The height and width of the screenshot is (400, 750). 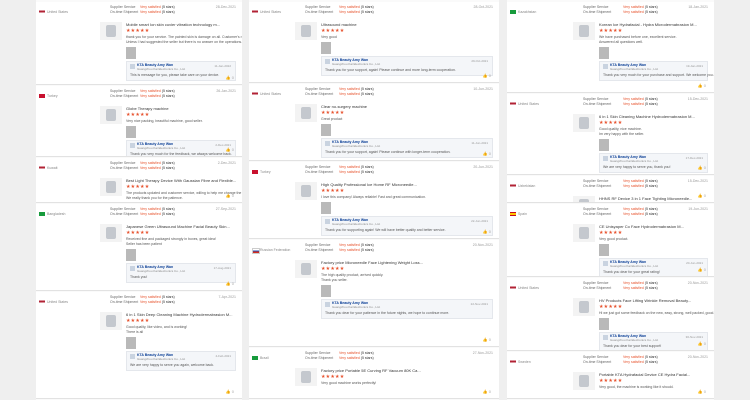 What do you see at coordinates (529, 104) in the screenshot?
I see `buyer-country: United States` at bounding box center [529, 104].